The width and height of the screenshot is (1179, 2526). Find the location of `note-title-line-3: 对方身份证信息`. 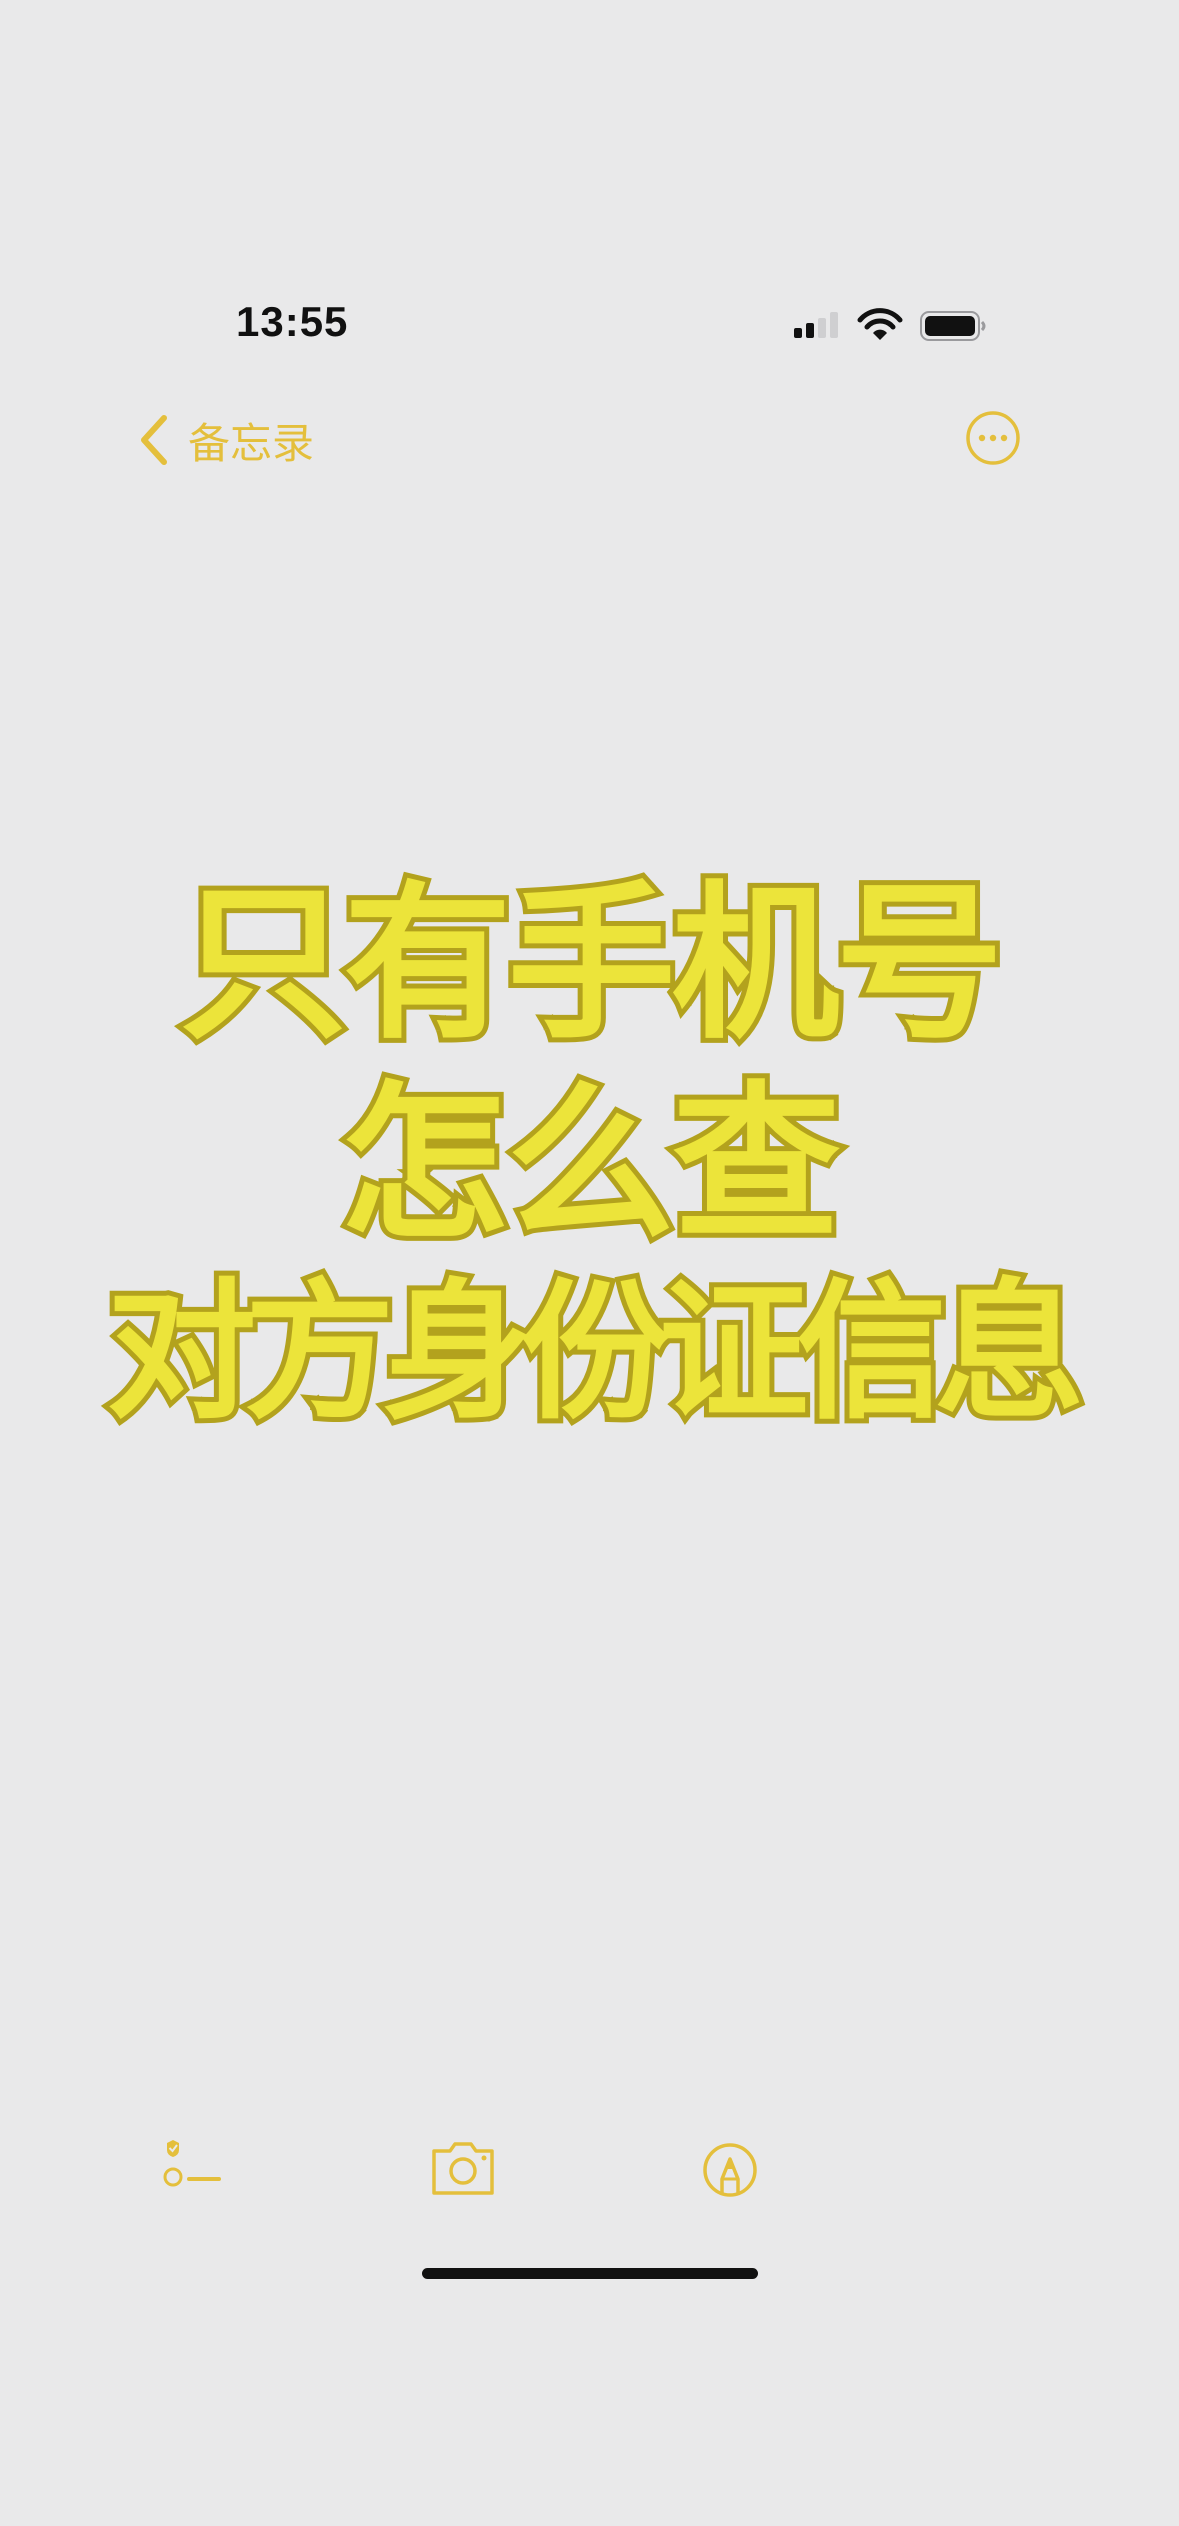

note-title-line-3: 对方身份证信息 is located at coordinates (595, 1353).